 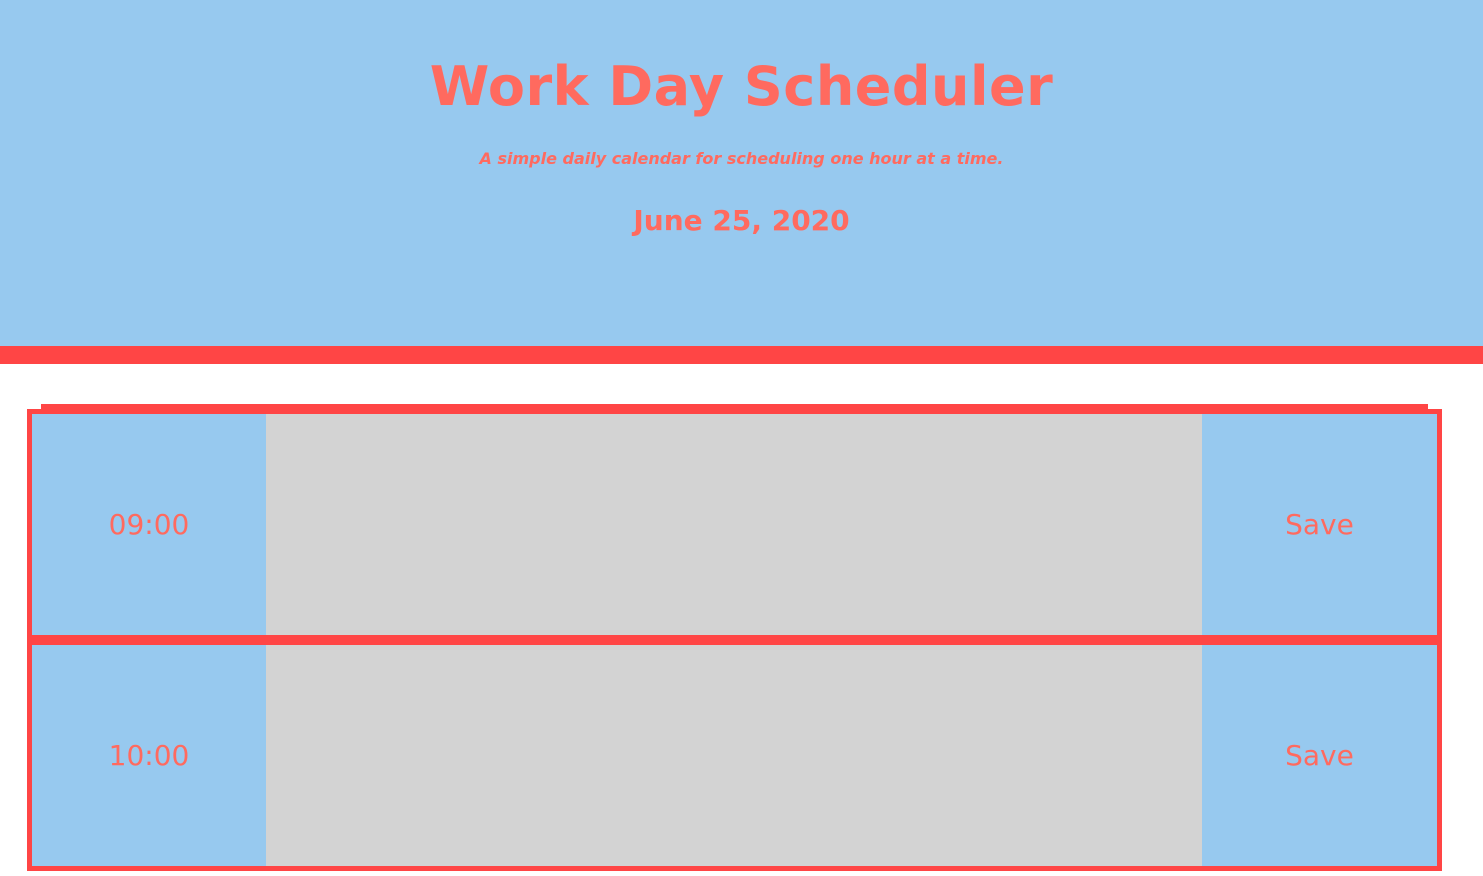 What do you see at coordinates (741, 86) in the screenshot?
I see `page-title: Work Day Scheduler` at bounding box center [741, 86].